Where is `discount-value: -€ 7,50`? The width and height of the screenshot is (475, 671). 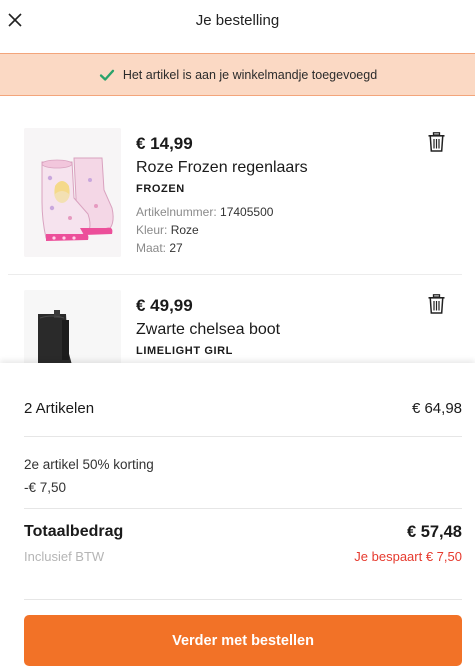 discount-value: -€ 7,50 is located at coordinates (45, 487).